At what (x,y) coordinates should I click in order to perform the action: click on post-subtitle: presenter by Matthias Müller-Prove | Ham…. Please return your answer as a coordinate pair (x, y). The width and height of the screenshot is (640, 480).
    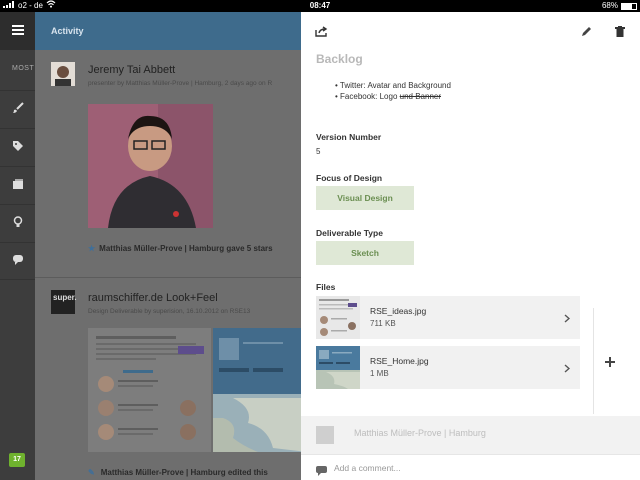
    Looking at the image, I should click on (180, 83).